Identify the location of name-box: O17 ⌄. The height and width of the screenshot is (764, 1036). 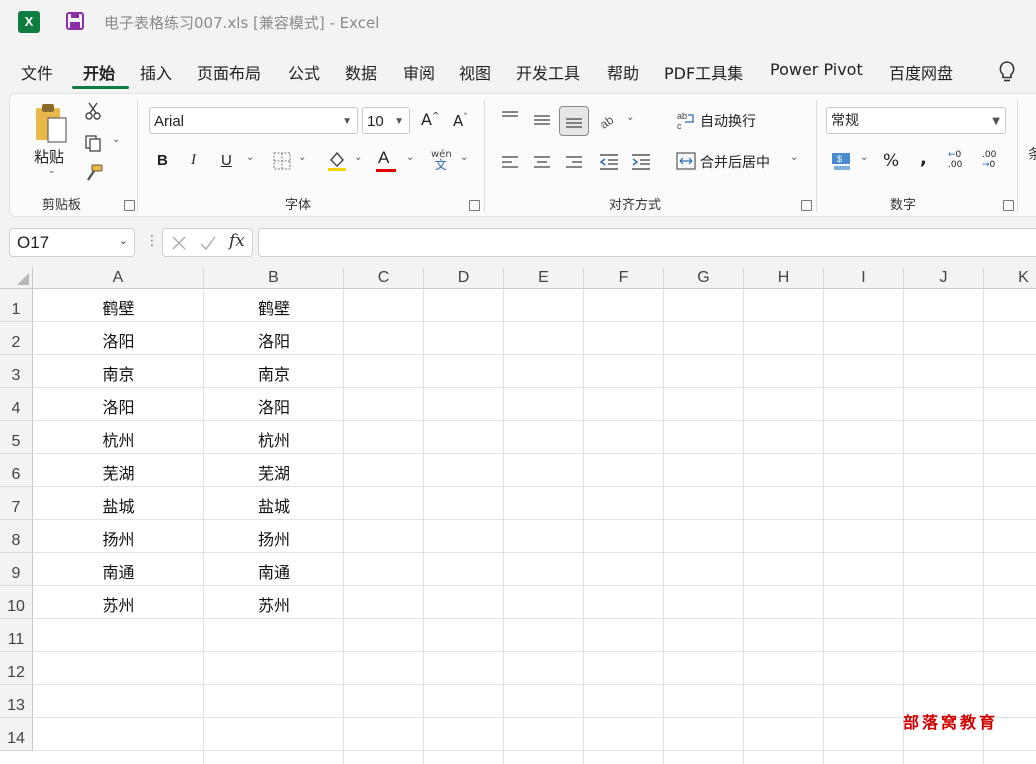
(72, 242).